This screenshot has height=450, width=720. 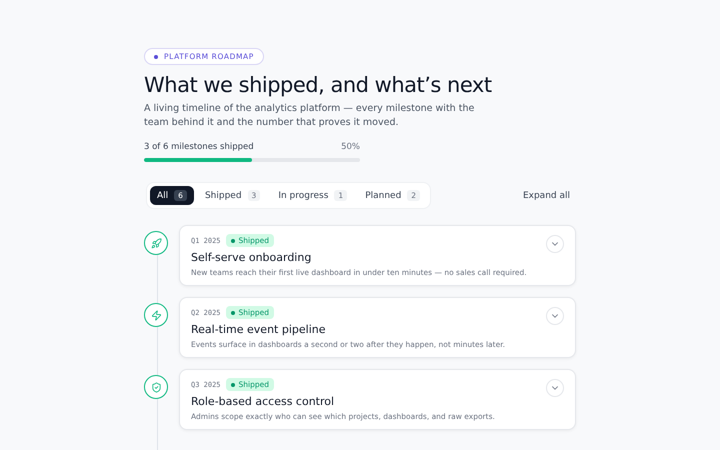 I want to click on expand-all-link: Expand all, so click(x=549, y=195).